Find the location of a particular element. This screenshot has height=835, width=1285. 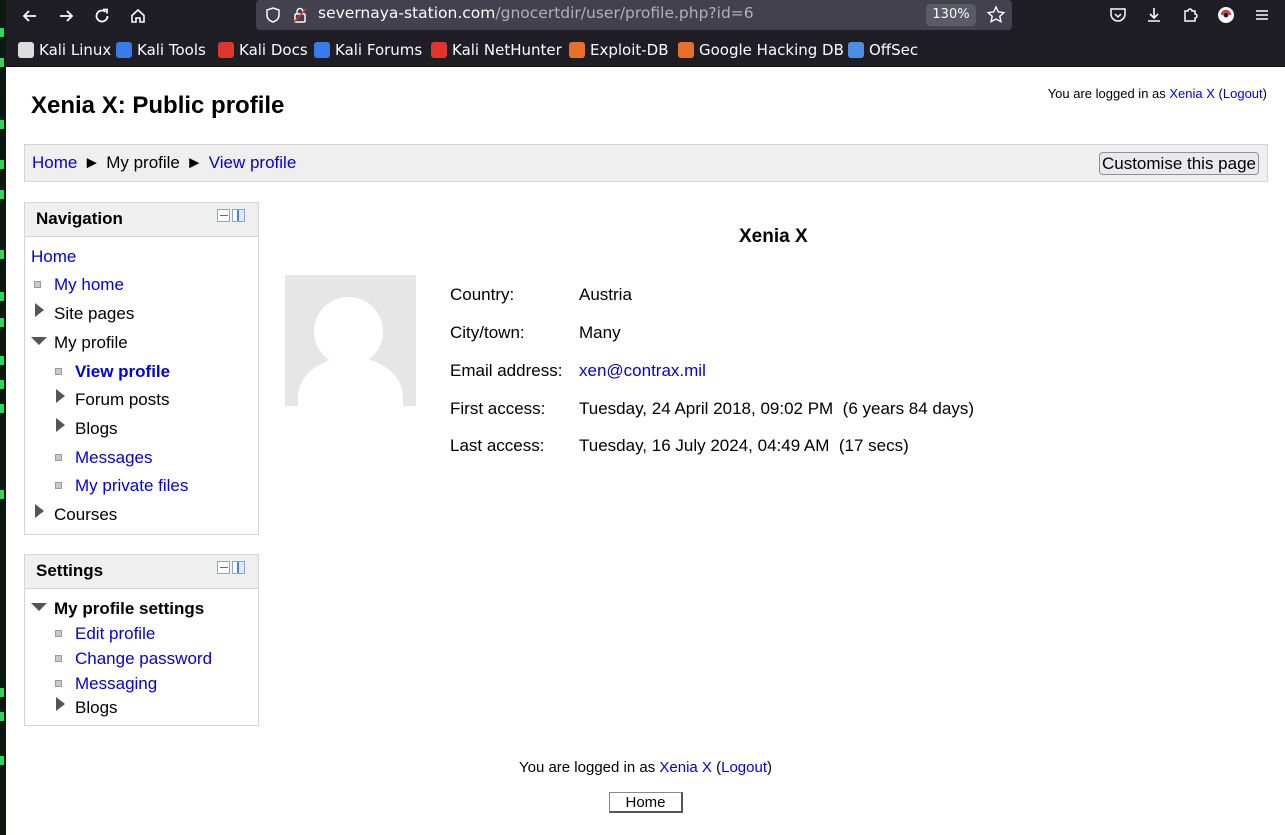

settings-item-my-profile-settings: My profile settings is located at coordinates (129, 609).